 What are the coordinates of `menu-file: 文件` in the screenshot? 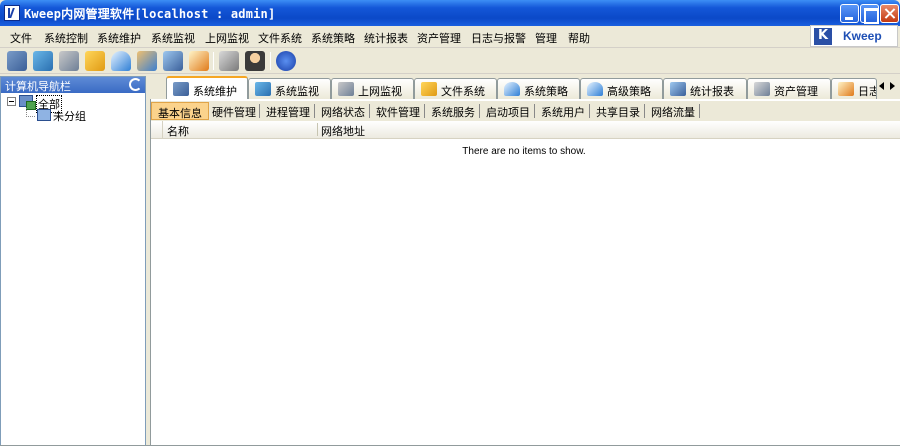 It's located at (21, 38).